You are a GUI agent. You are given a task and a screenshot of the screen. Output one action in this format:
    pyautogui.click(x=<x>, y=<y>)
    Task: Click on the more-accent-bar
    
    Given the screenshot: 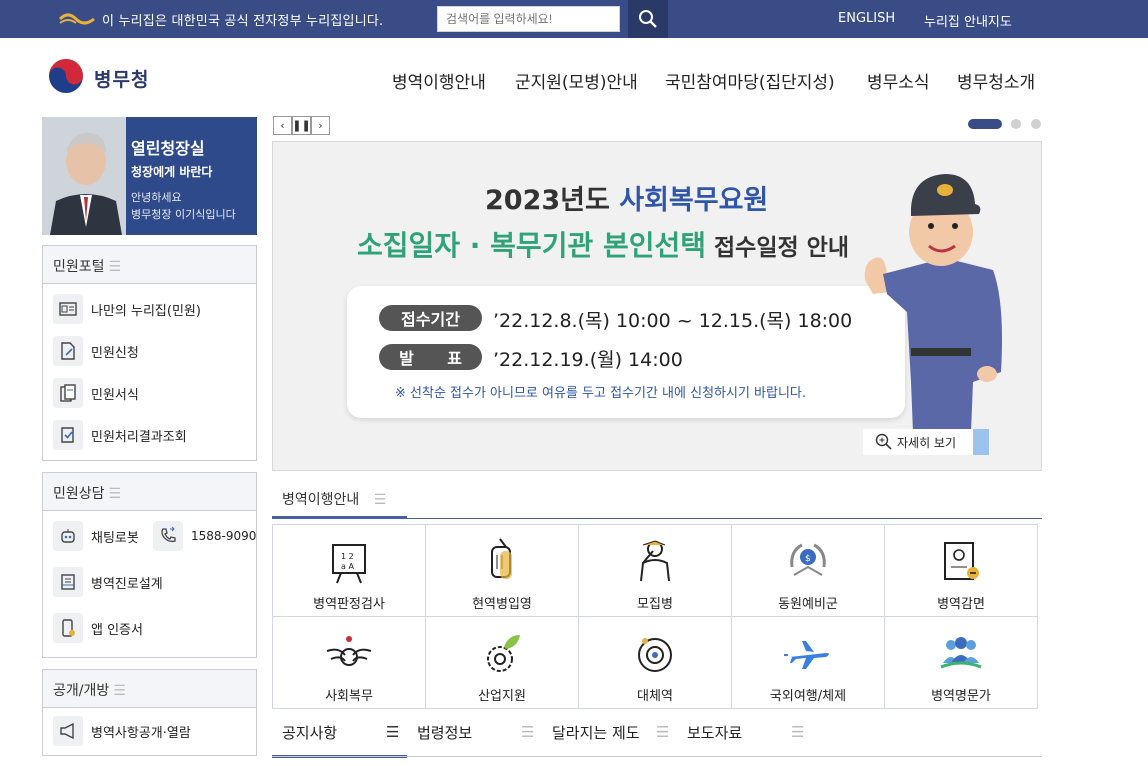 What is the action you would take?
    pyautogui.click(x=981, y=442)
    